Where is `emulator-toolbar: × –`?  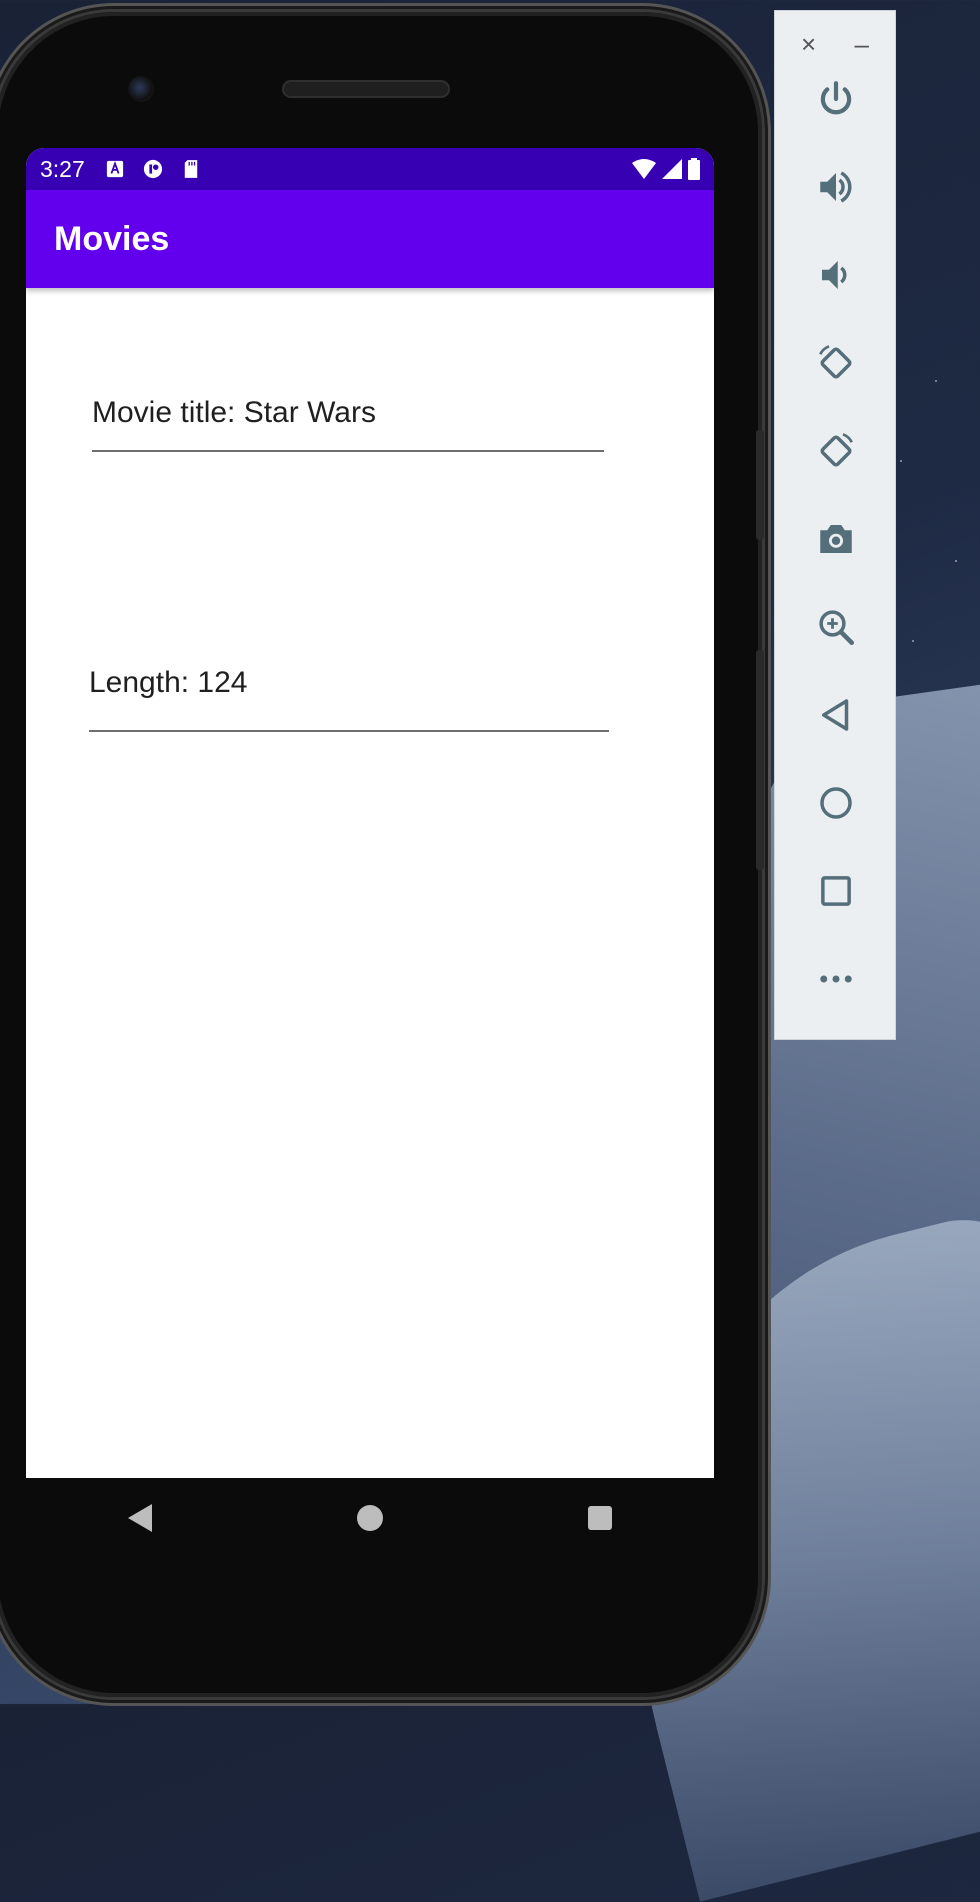 emulator-toolbar: × – is located at coordinates (835, 525).